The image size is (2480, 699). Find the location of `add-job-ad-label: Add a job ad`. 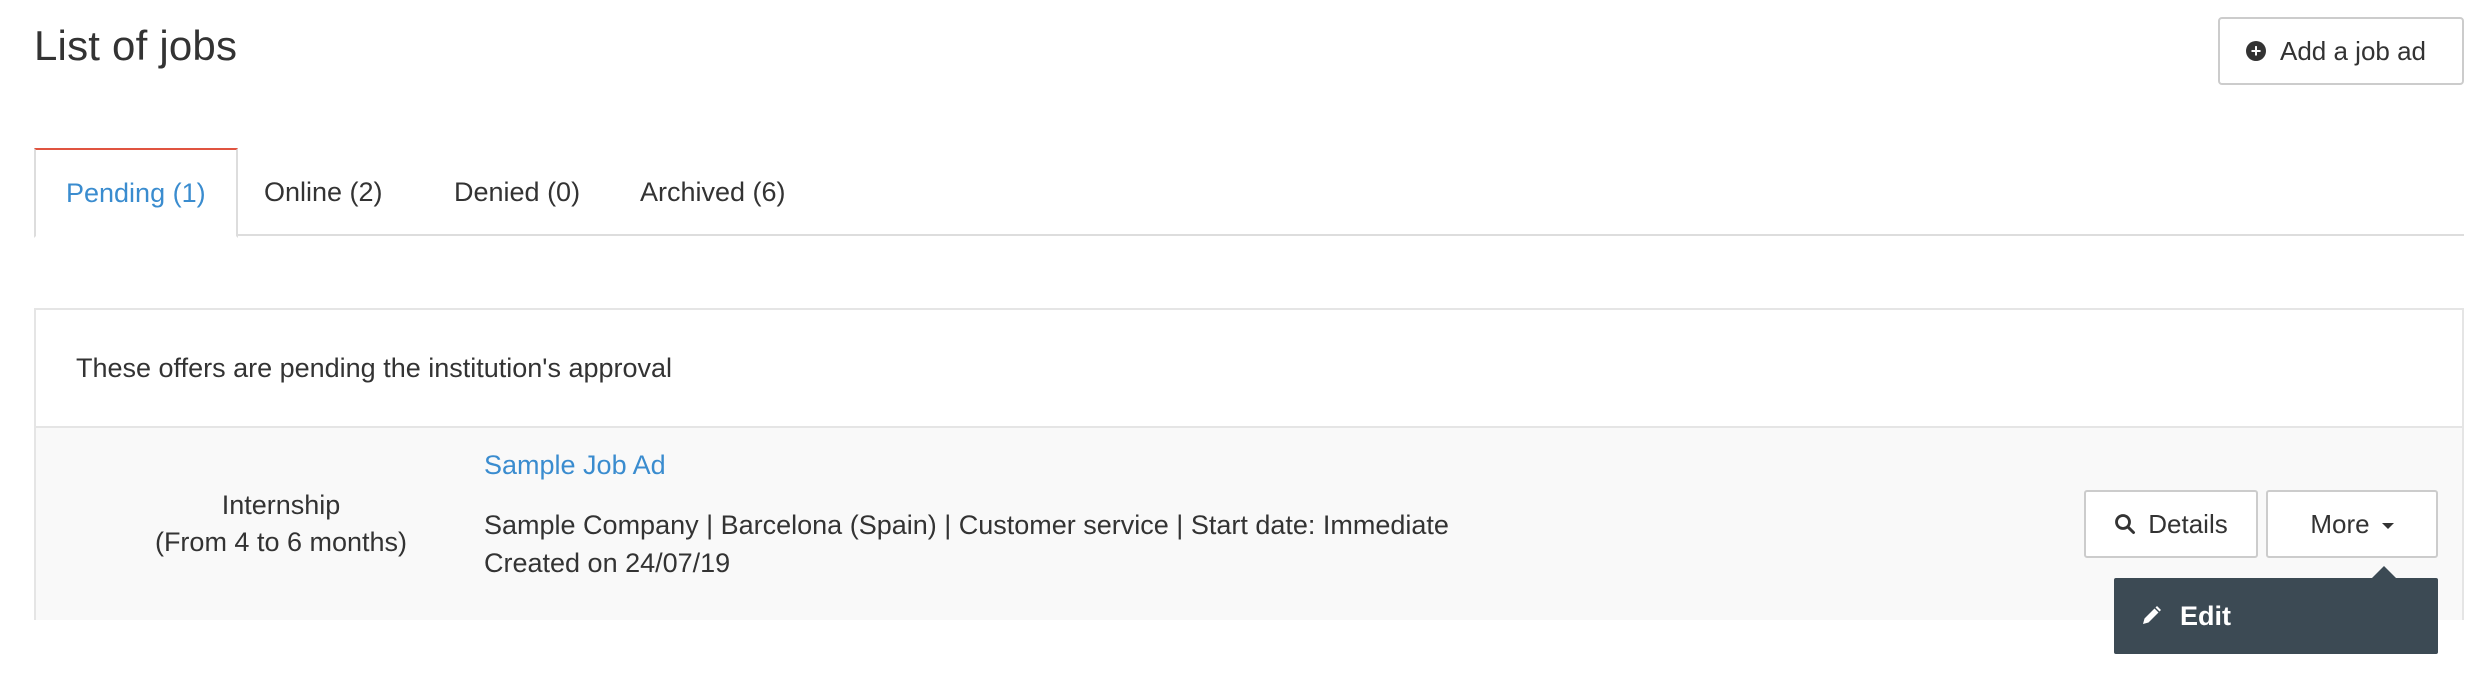

add-job-ad-label: Add a job ad is located at coordinates (2353, 50).